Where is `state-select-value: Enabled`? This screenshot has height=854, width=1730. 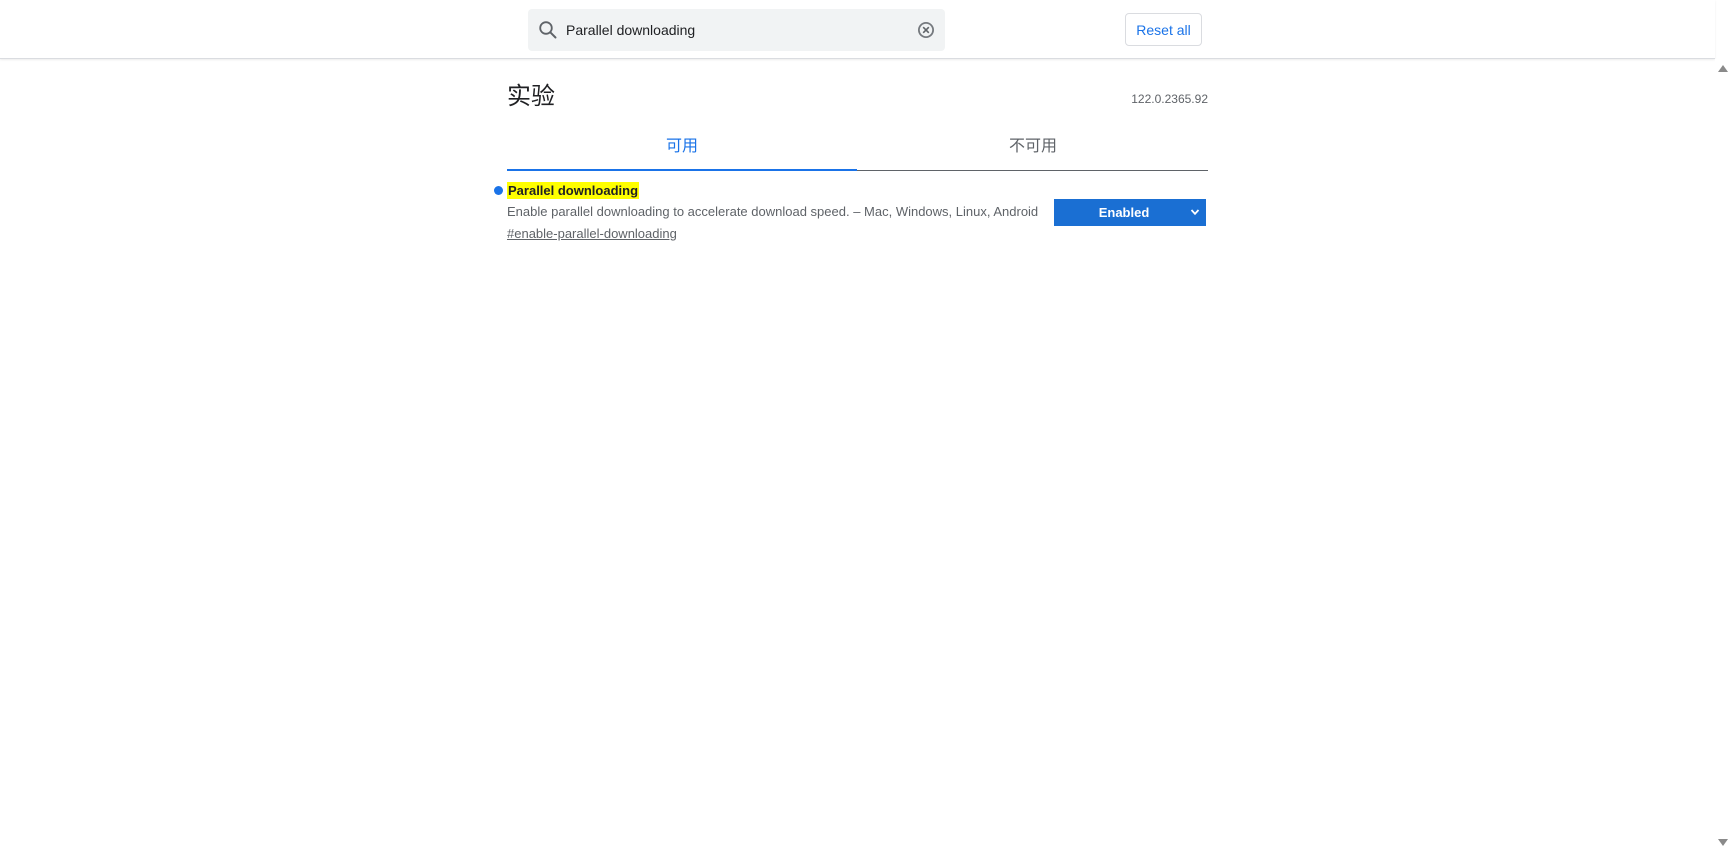
state-select-value: Enabled is located at coordinates (1124, 212).